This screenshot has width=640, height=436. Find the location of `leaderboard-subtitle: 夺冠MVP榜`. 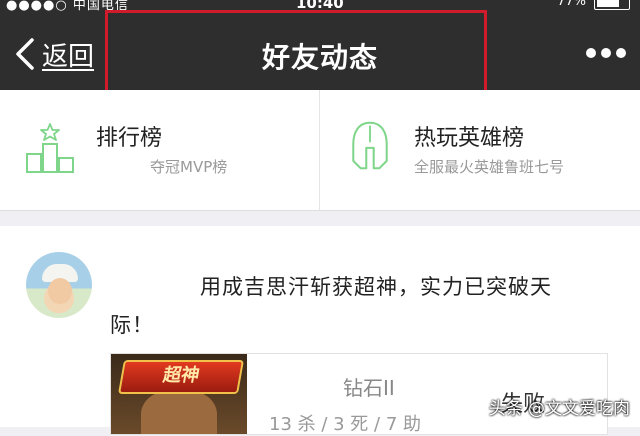

leaderboard-subtitle: 夺冠MVP榜 is located at coordinates (189, 167).